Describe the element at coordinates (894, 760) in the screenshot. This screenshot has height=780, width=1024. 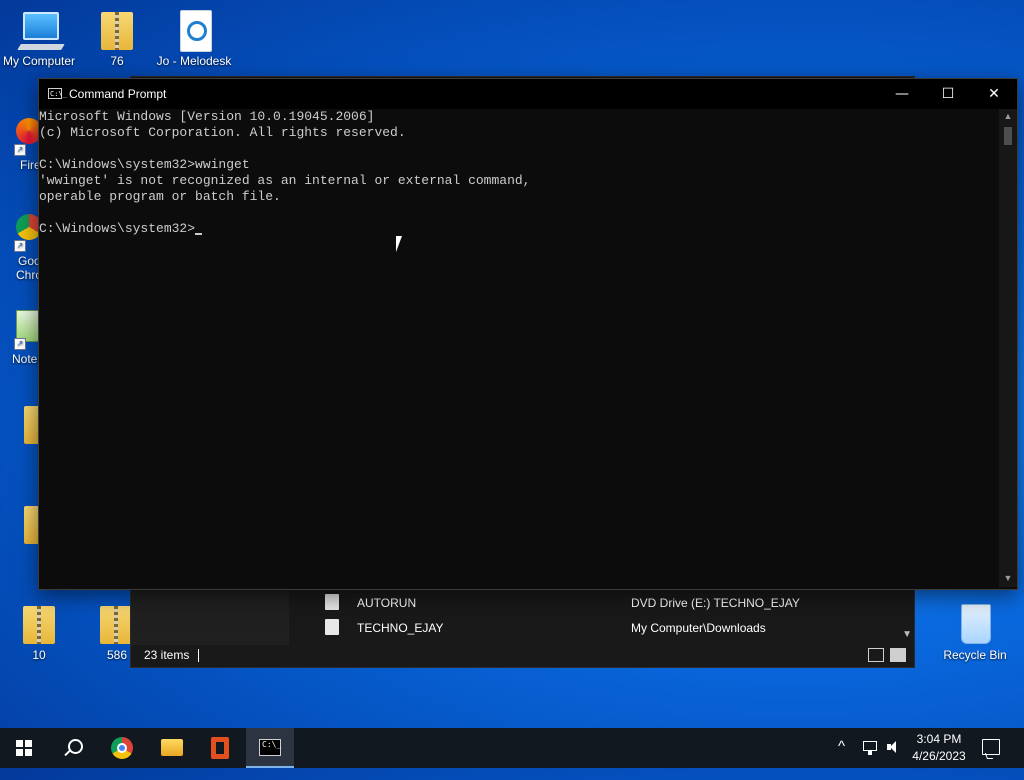
I see `volume-icon` at that location.